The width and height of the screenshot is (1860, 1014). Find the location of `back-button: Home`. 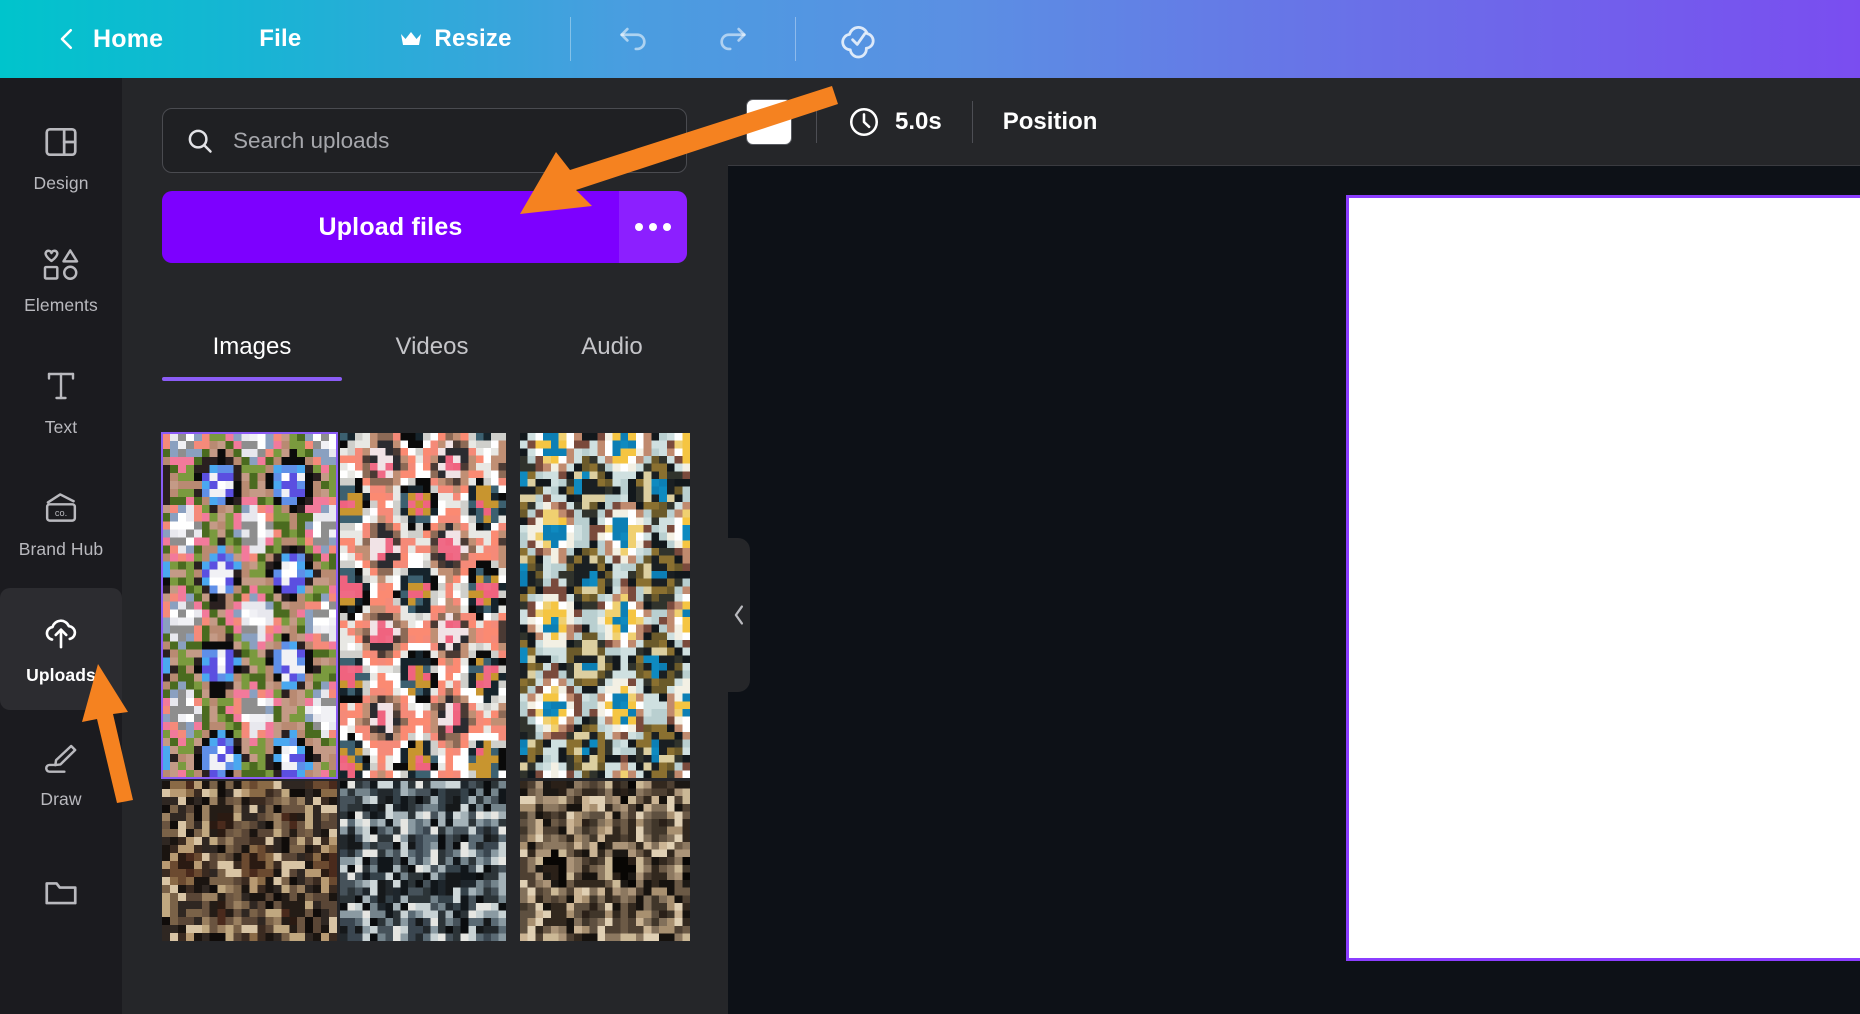

back-button: Home is located at coordinates (107, 39).